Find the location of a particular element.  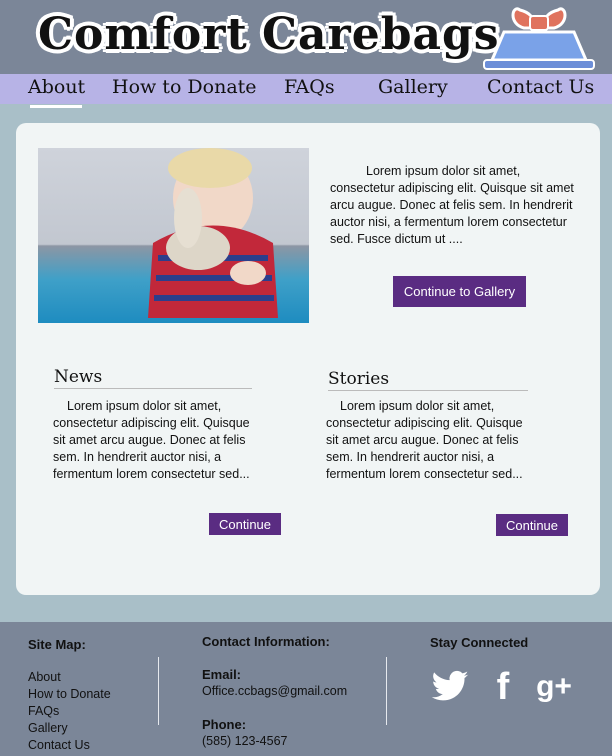

nav-item-how-to-donate: How to Donate is located at coordinates (184, 87).